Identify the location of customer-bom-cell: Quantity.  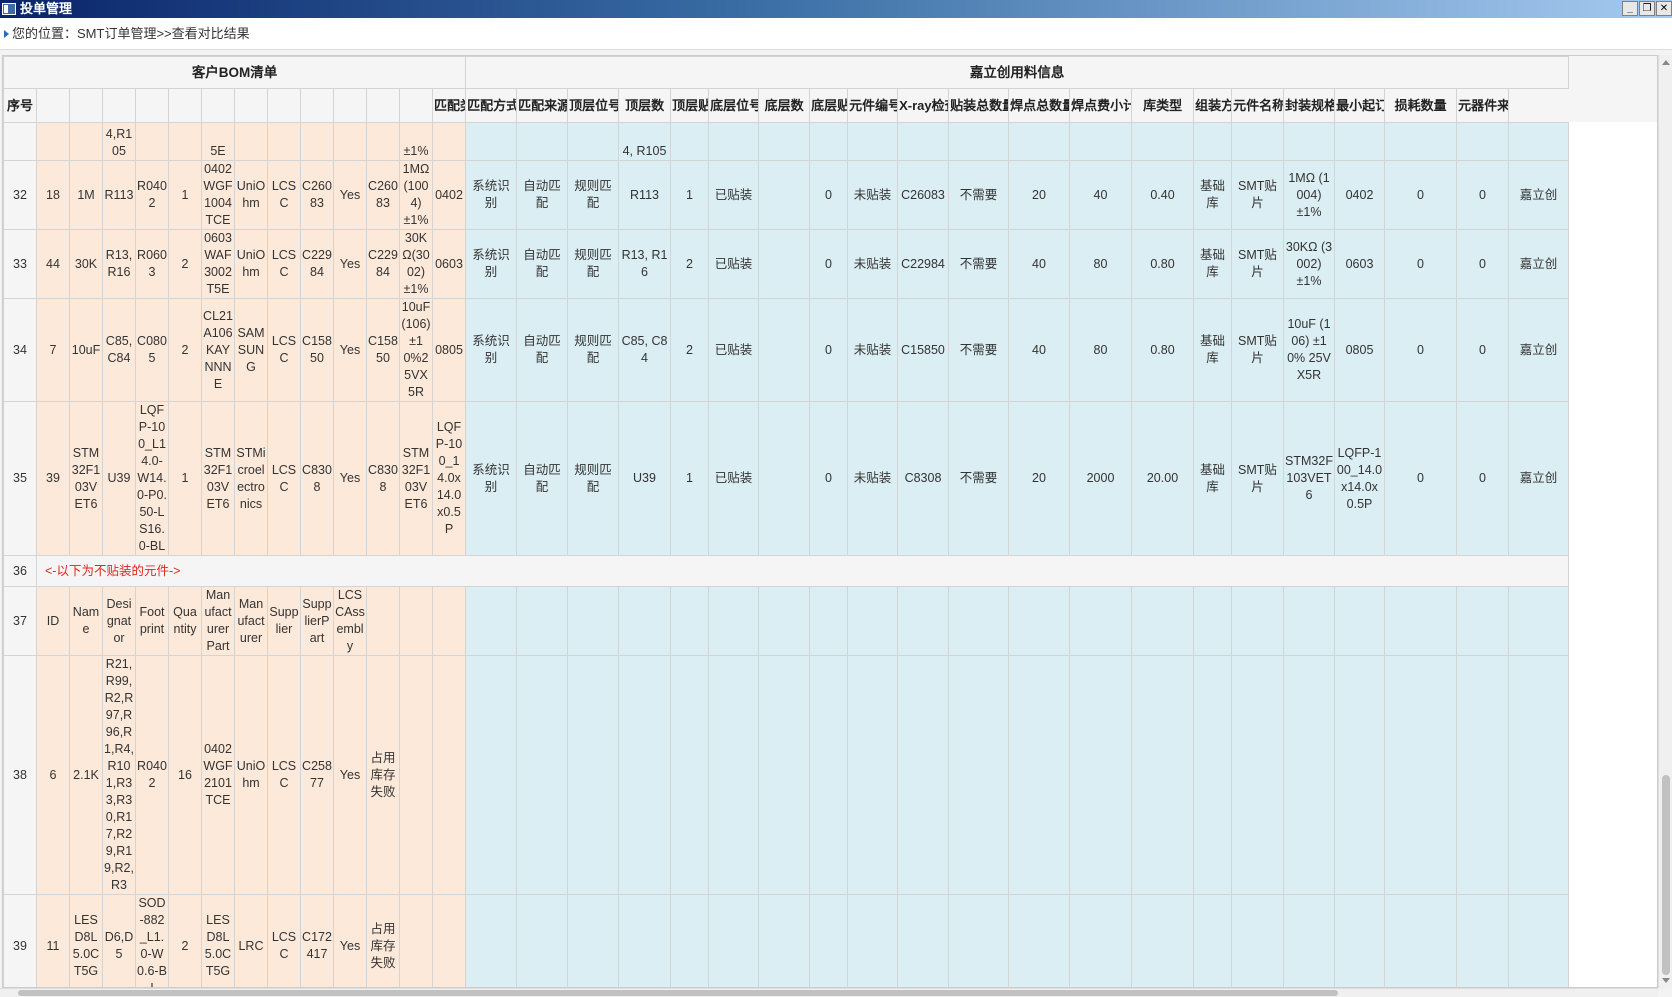
(185, 621).